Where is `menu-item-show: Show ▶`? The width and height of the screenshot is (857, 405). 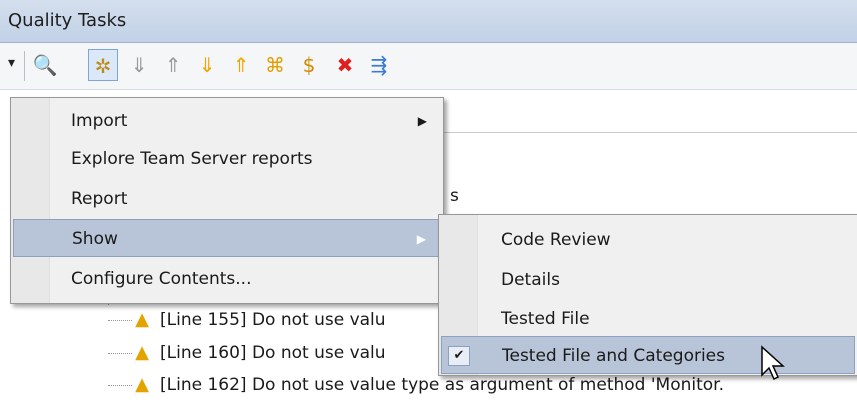
menu-item-show: Show ▶ is located at coordinates (227, 238).